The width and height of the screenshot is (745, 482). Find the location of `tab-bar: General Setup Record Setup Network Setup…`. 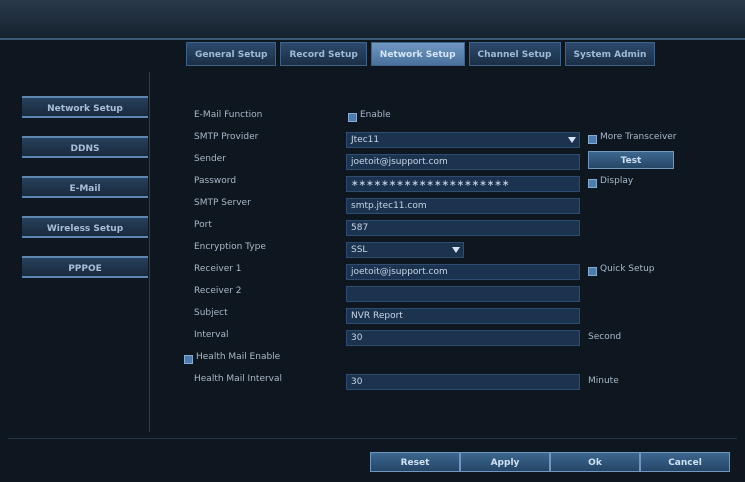

tab-bar: General Setup Record Setup Network Setup… is located at coordinates (421, 54).